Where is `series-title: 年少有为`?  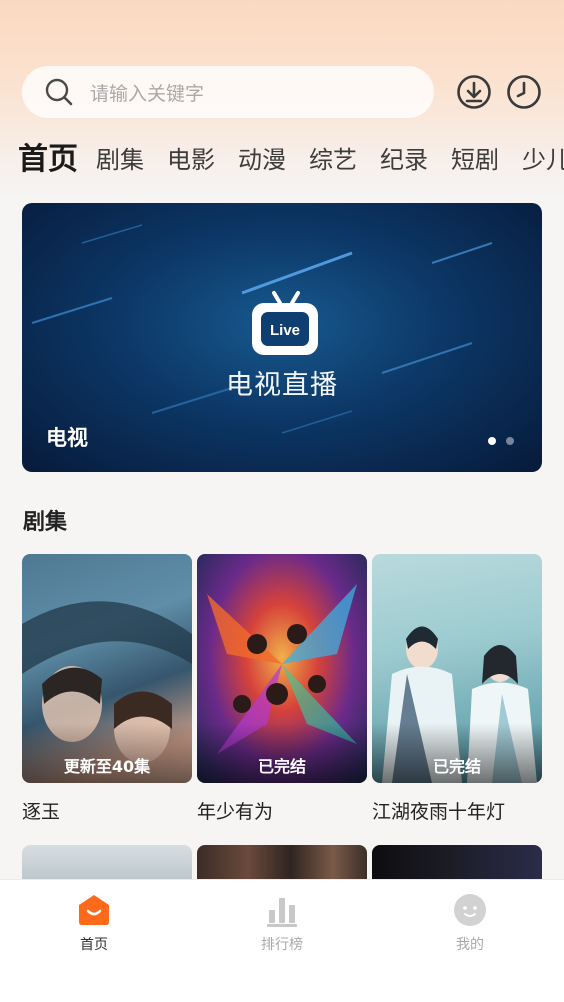
series-title: 年少有为 is located at coordinates (235, 812).